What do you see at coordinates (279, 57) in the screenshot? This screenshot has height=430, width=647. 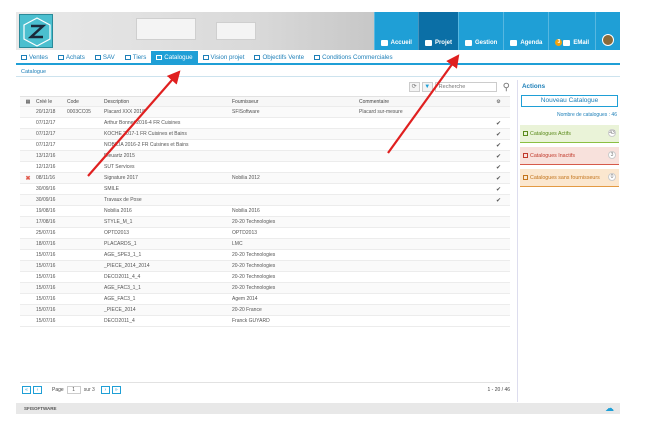 I see `tab-objectifs-vente: Objectifs Vente` at bounding box center [279, 57].